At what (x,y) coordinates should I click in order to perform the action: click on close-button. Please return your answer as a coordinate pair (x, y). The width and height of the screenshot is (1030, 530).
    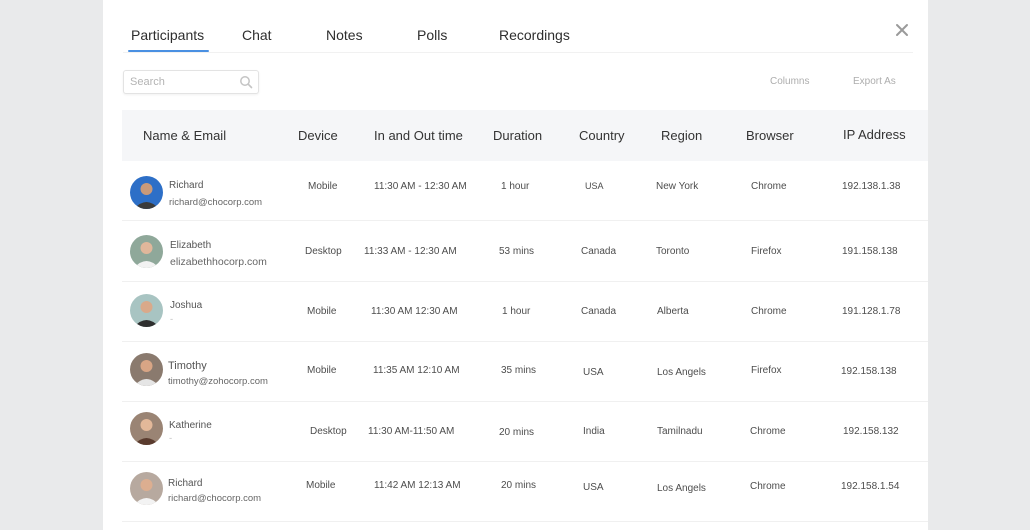
    Looking at the image, I should click on (902, 30).